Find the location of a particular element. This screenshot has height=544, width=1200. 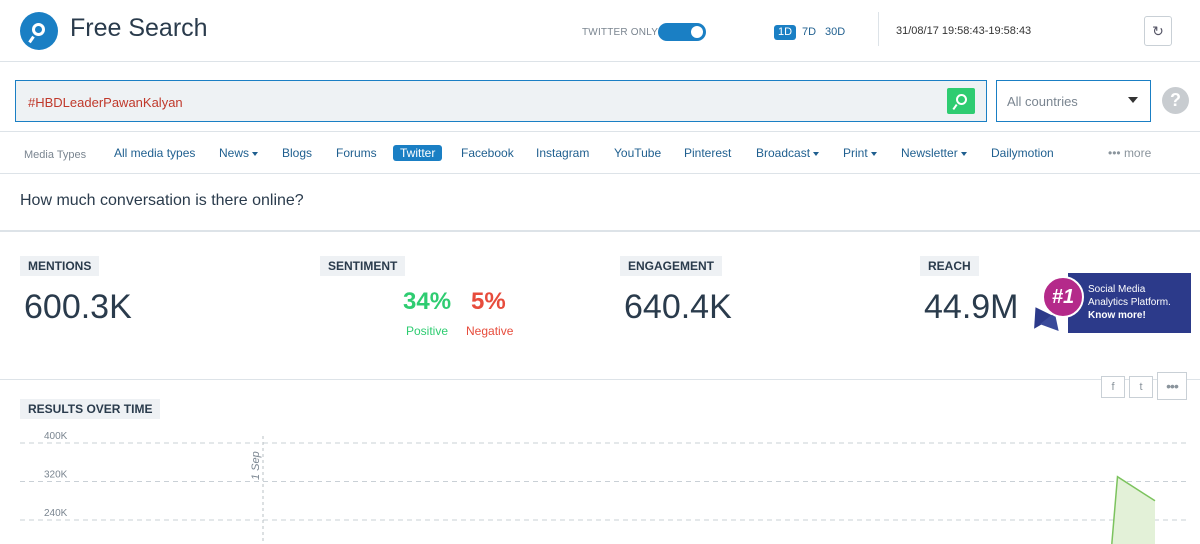

sentiment-negative-label: Negative is located at coordinates (490, 331).